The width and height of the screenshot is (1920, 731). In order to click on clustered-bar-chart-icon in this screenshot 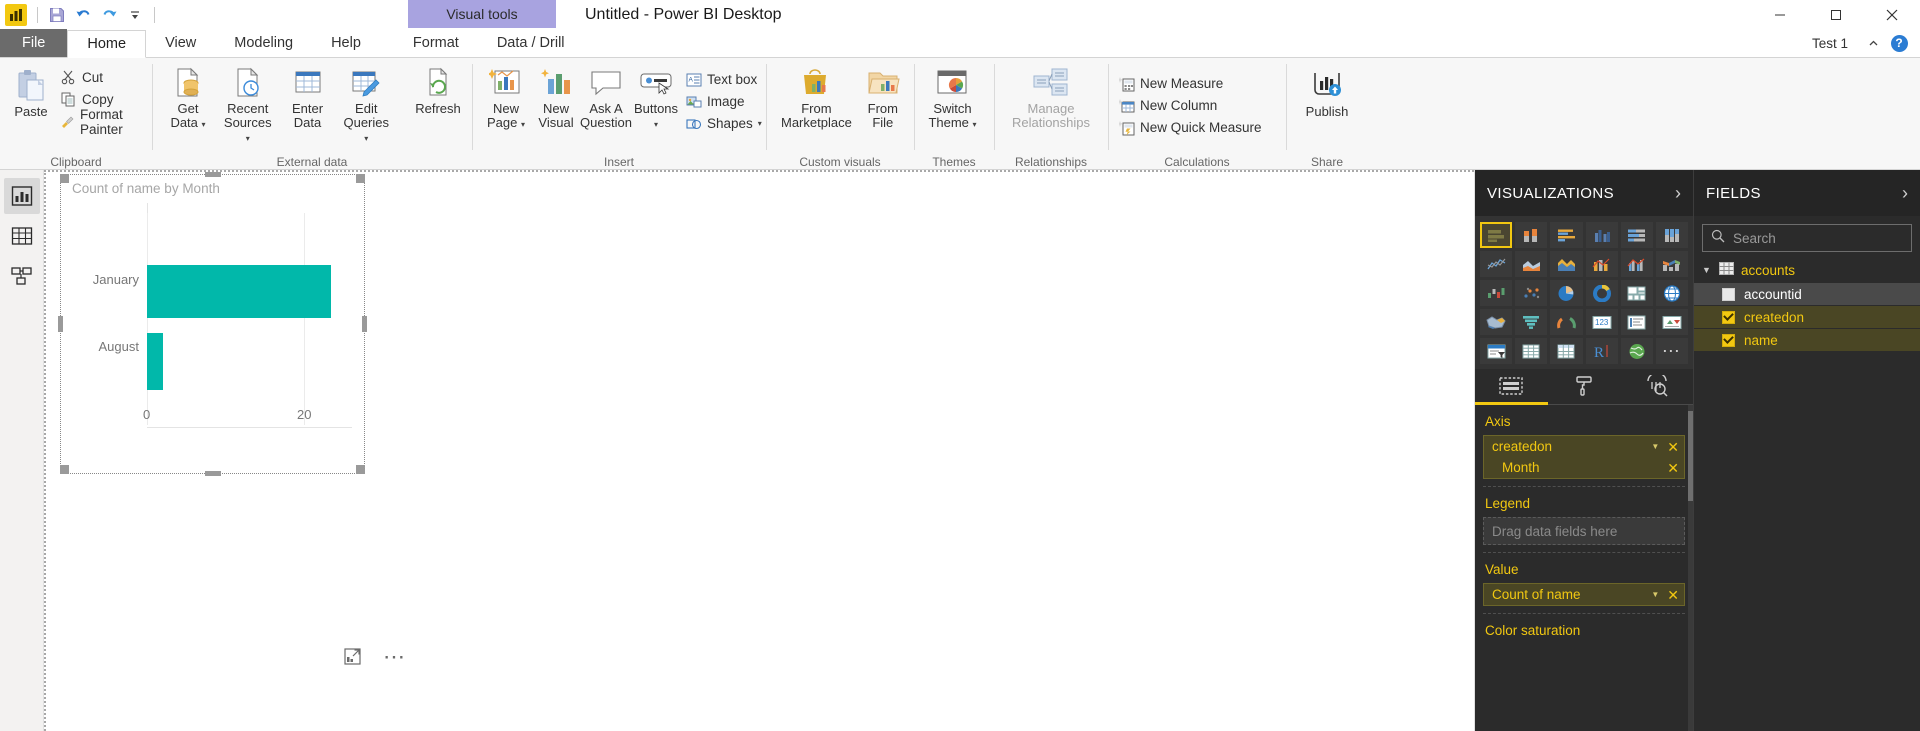, I will do `click(1566, 235)`.